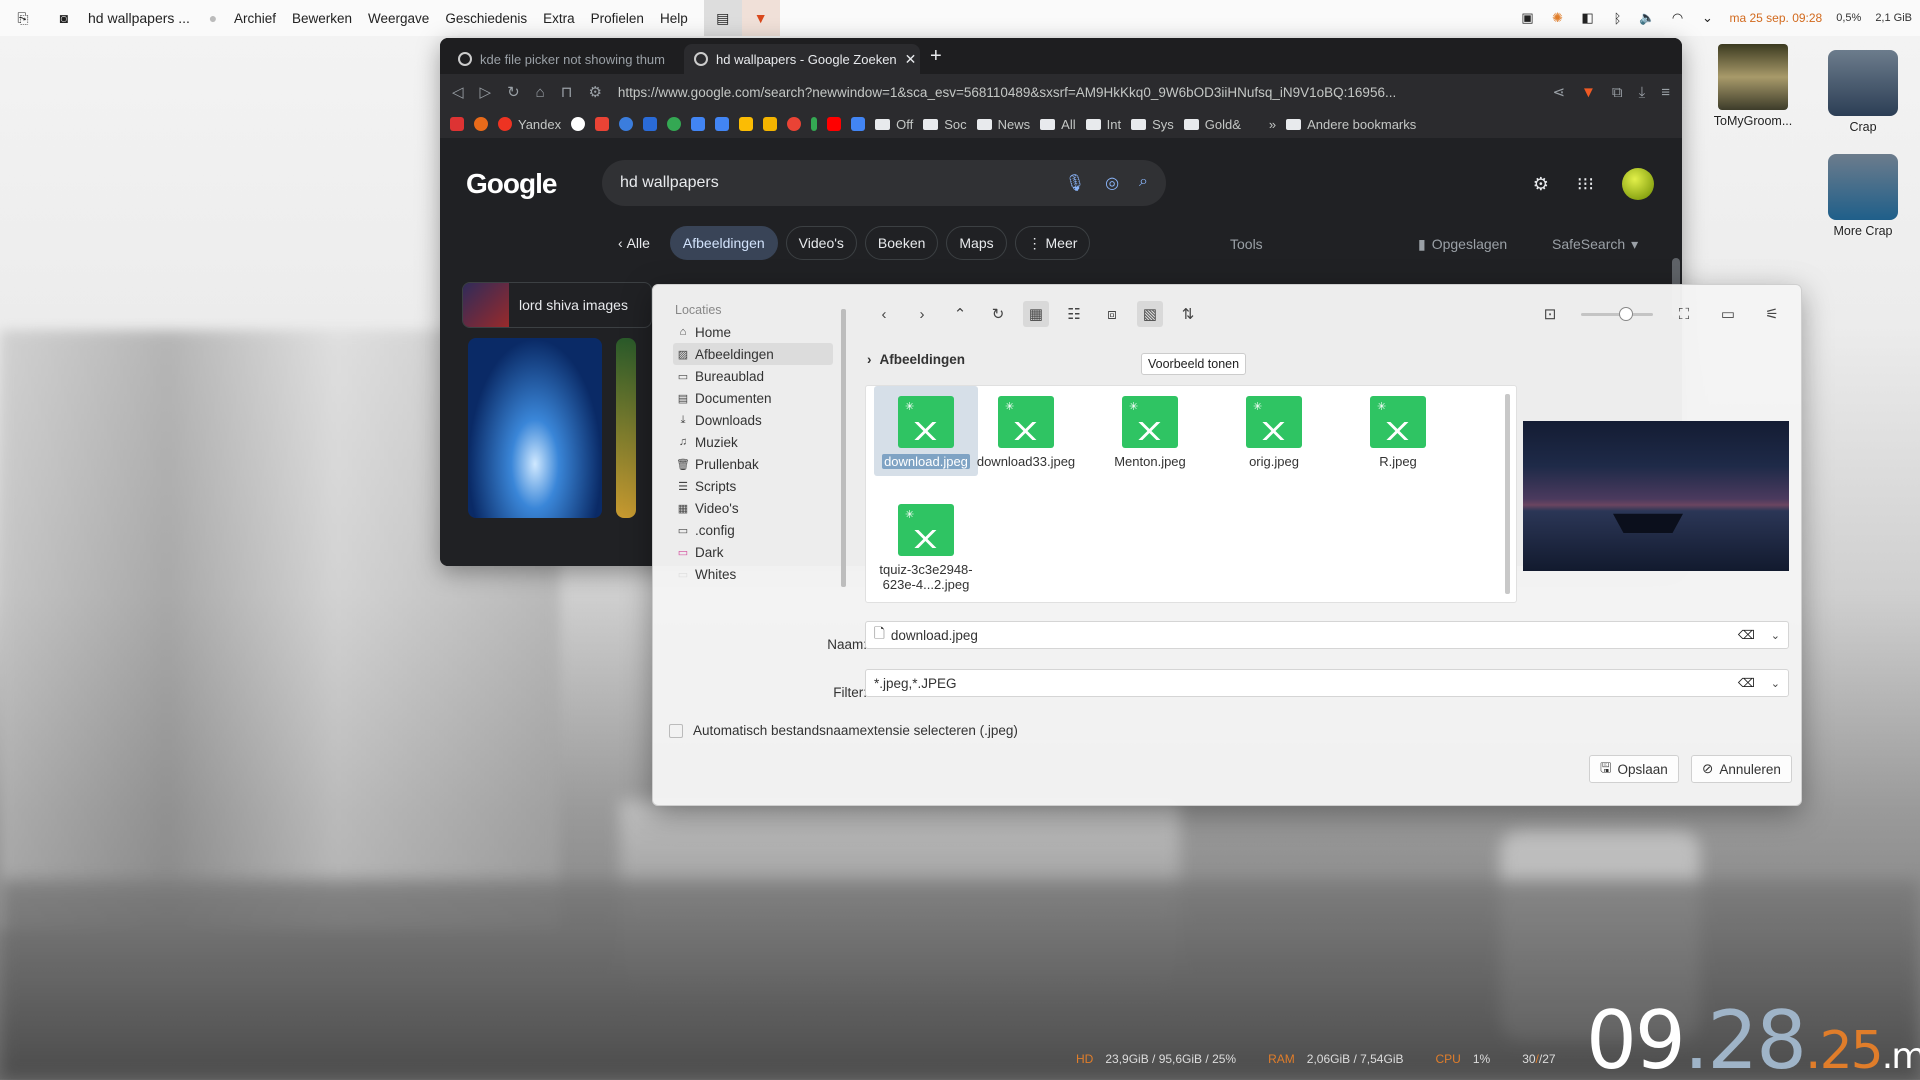 This screenshot has height=1080, width=1920. I want to click on safesearch-button: SafeSearch ▾, so click(1595, 244).